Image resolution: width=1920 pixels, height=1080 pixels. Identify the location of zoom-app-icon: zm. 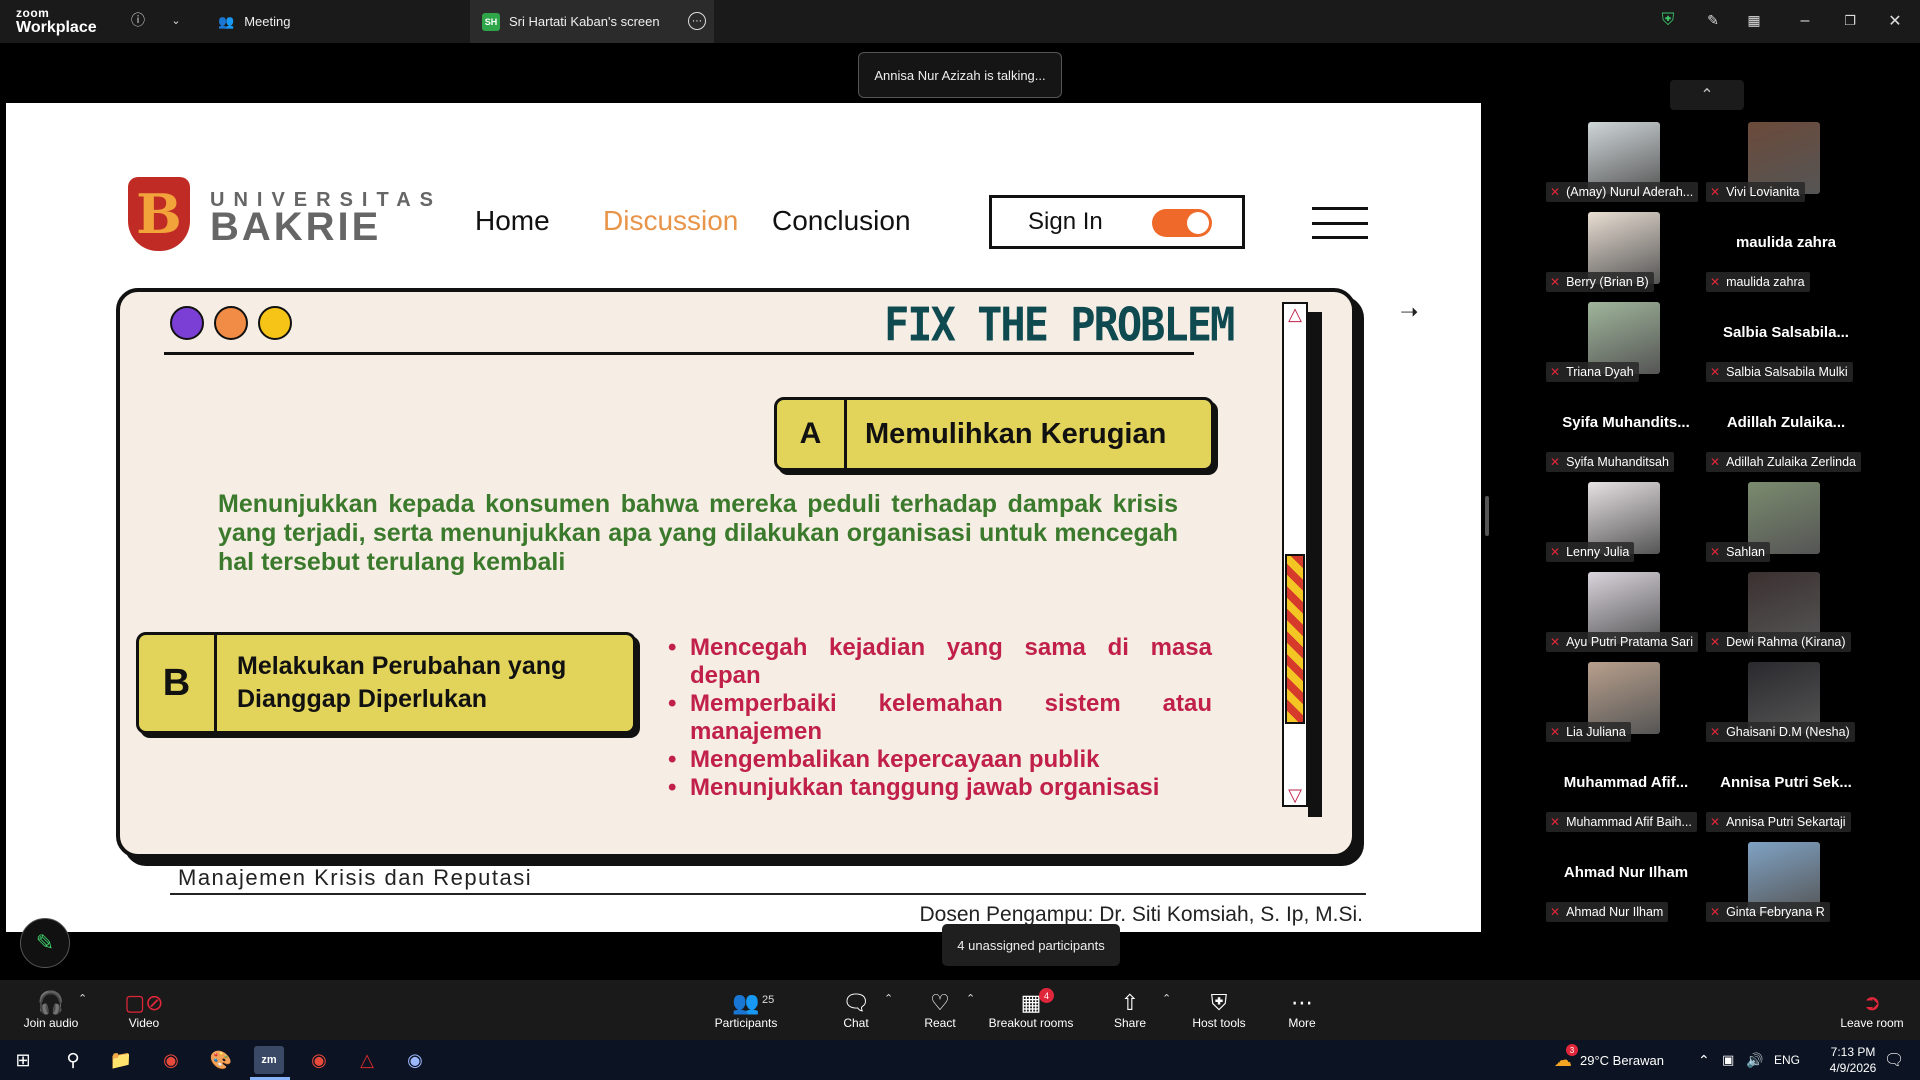
(269, 1060).